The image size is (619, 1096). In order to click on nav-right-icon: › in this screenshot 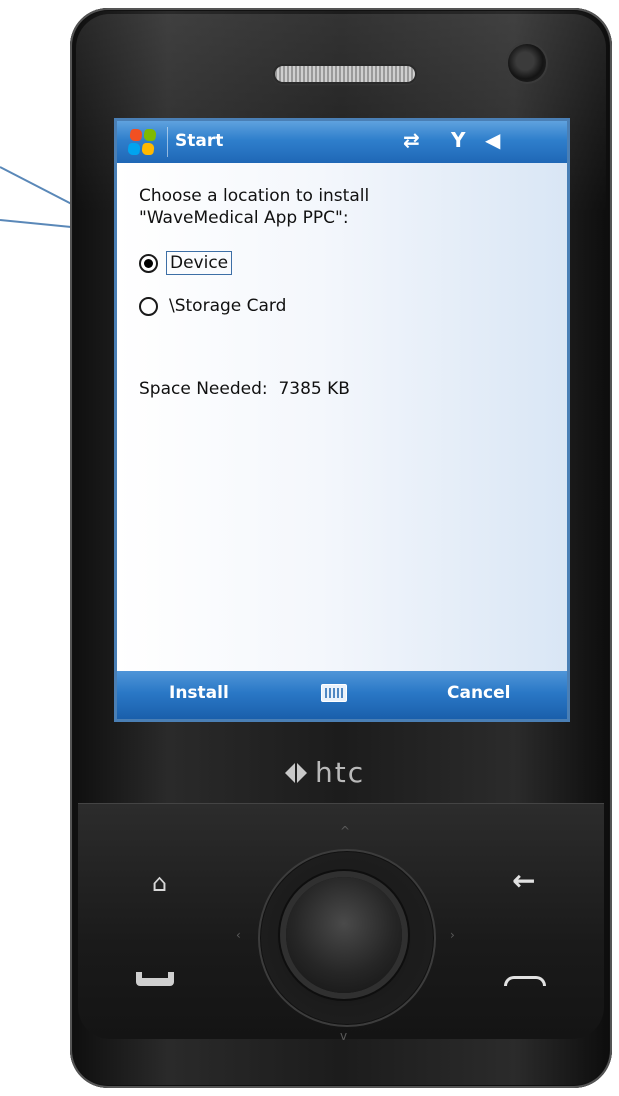, I will do `click(452, 935)`.